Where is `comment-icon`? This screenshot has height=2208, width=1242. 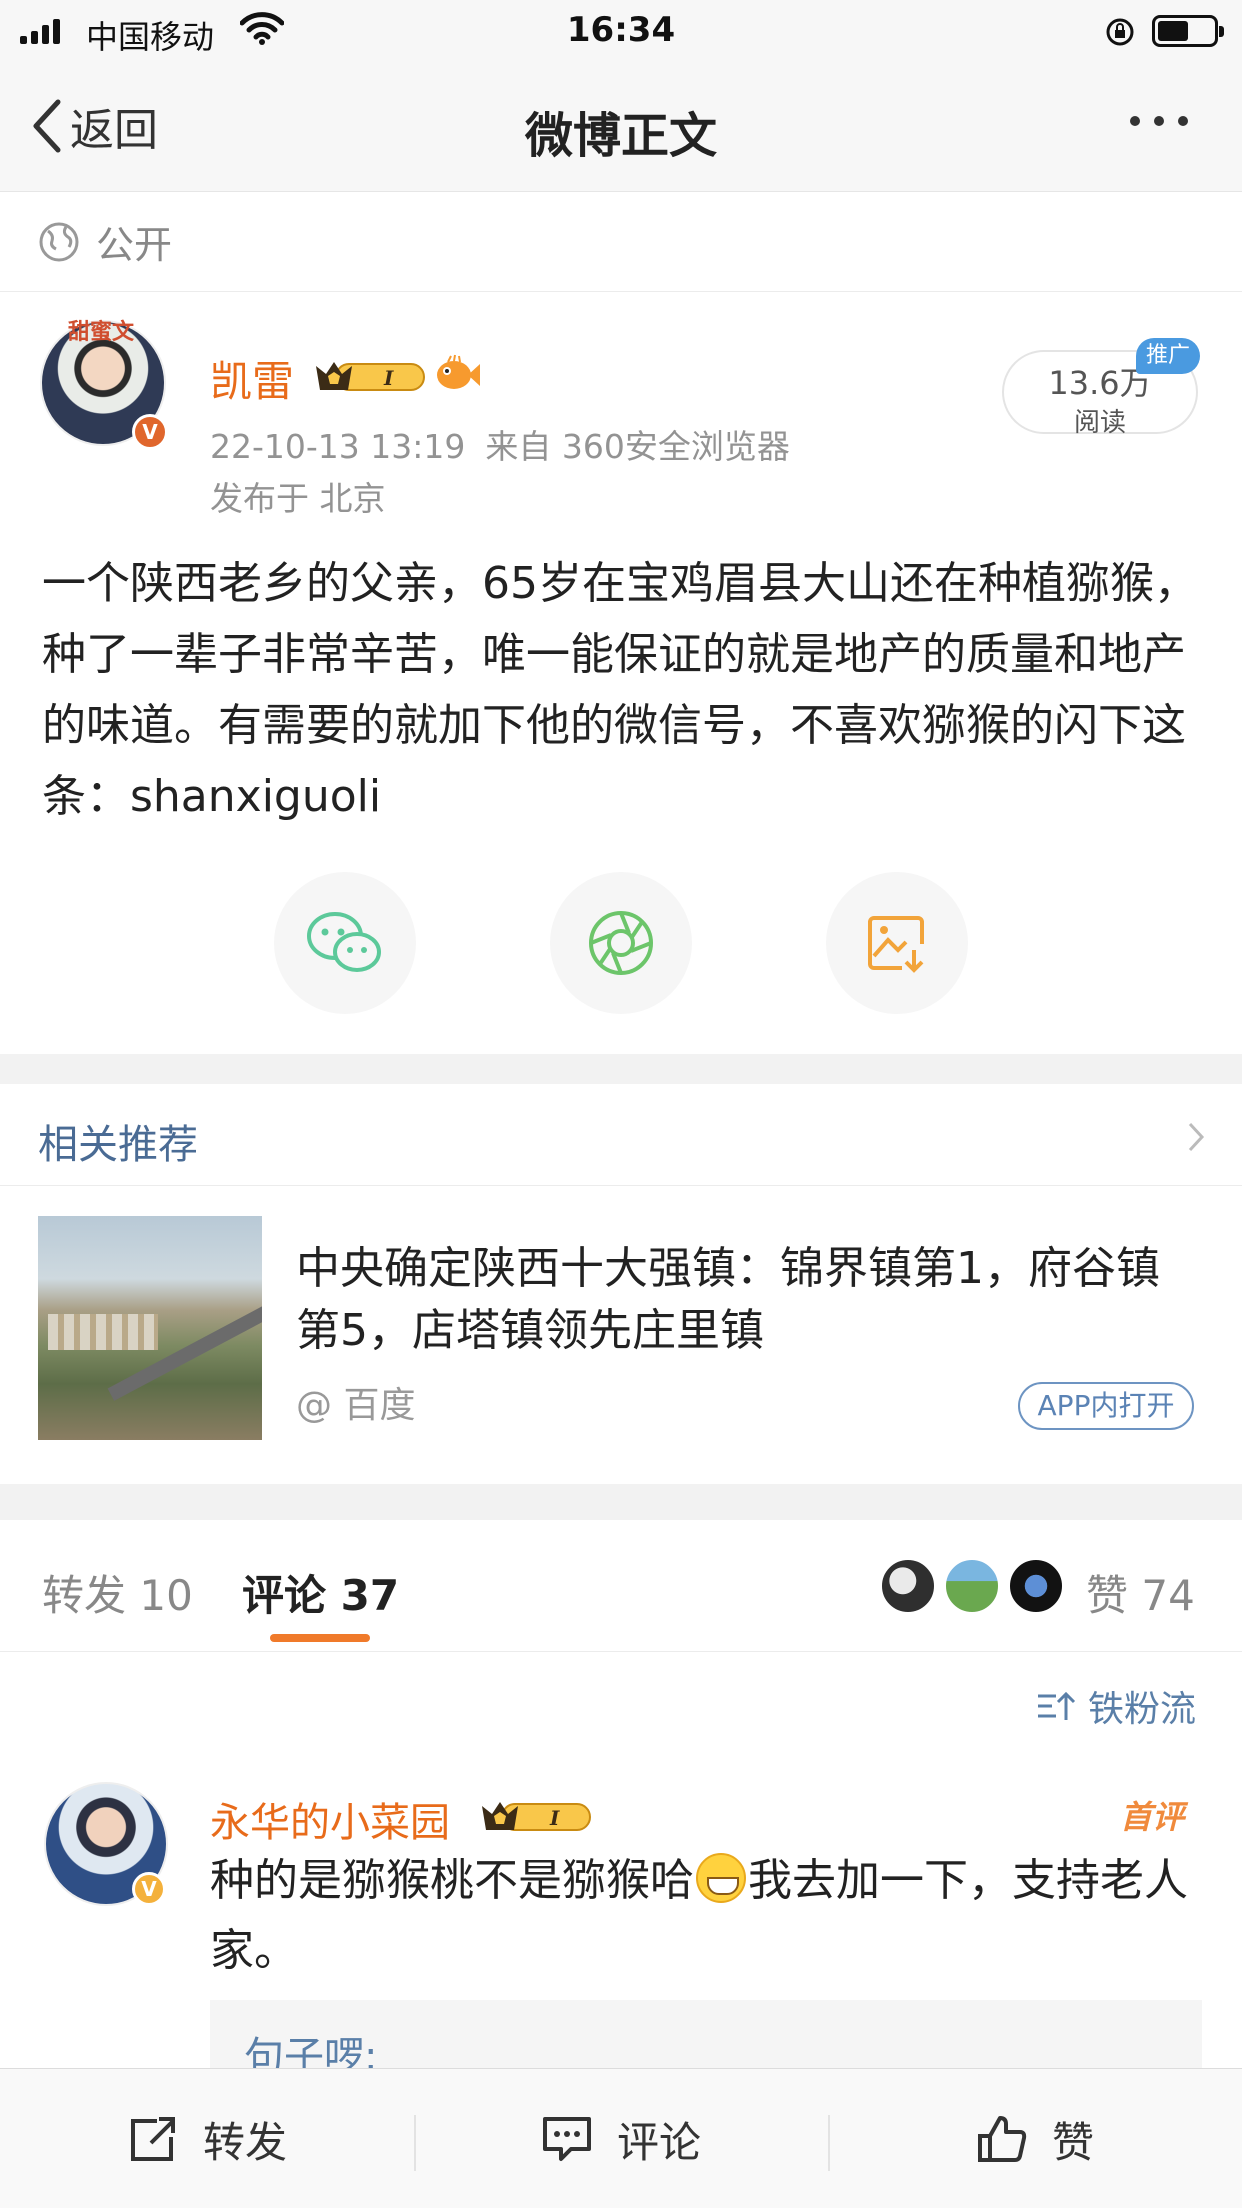 comment-icon is located at coordinates (566, 2139).